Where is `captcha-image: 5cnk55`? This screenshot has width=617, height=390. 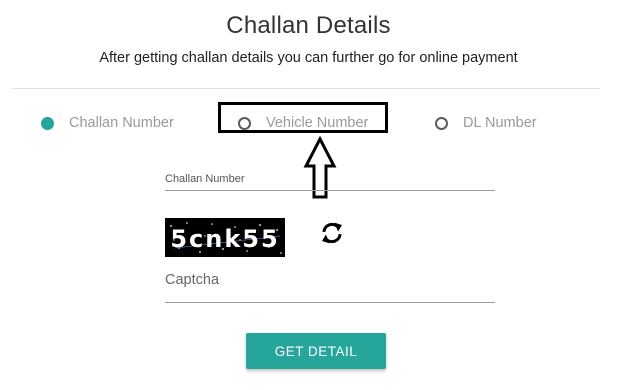 captcha-image: 5cnk55 is located at coordinates (225, 237).